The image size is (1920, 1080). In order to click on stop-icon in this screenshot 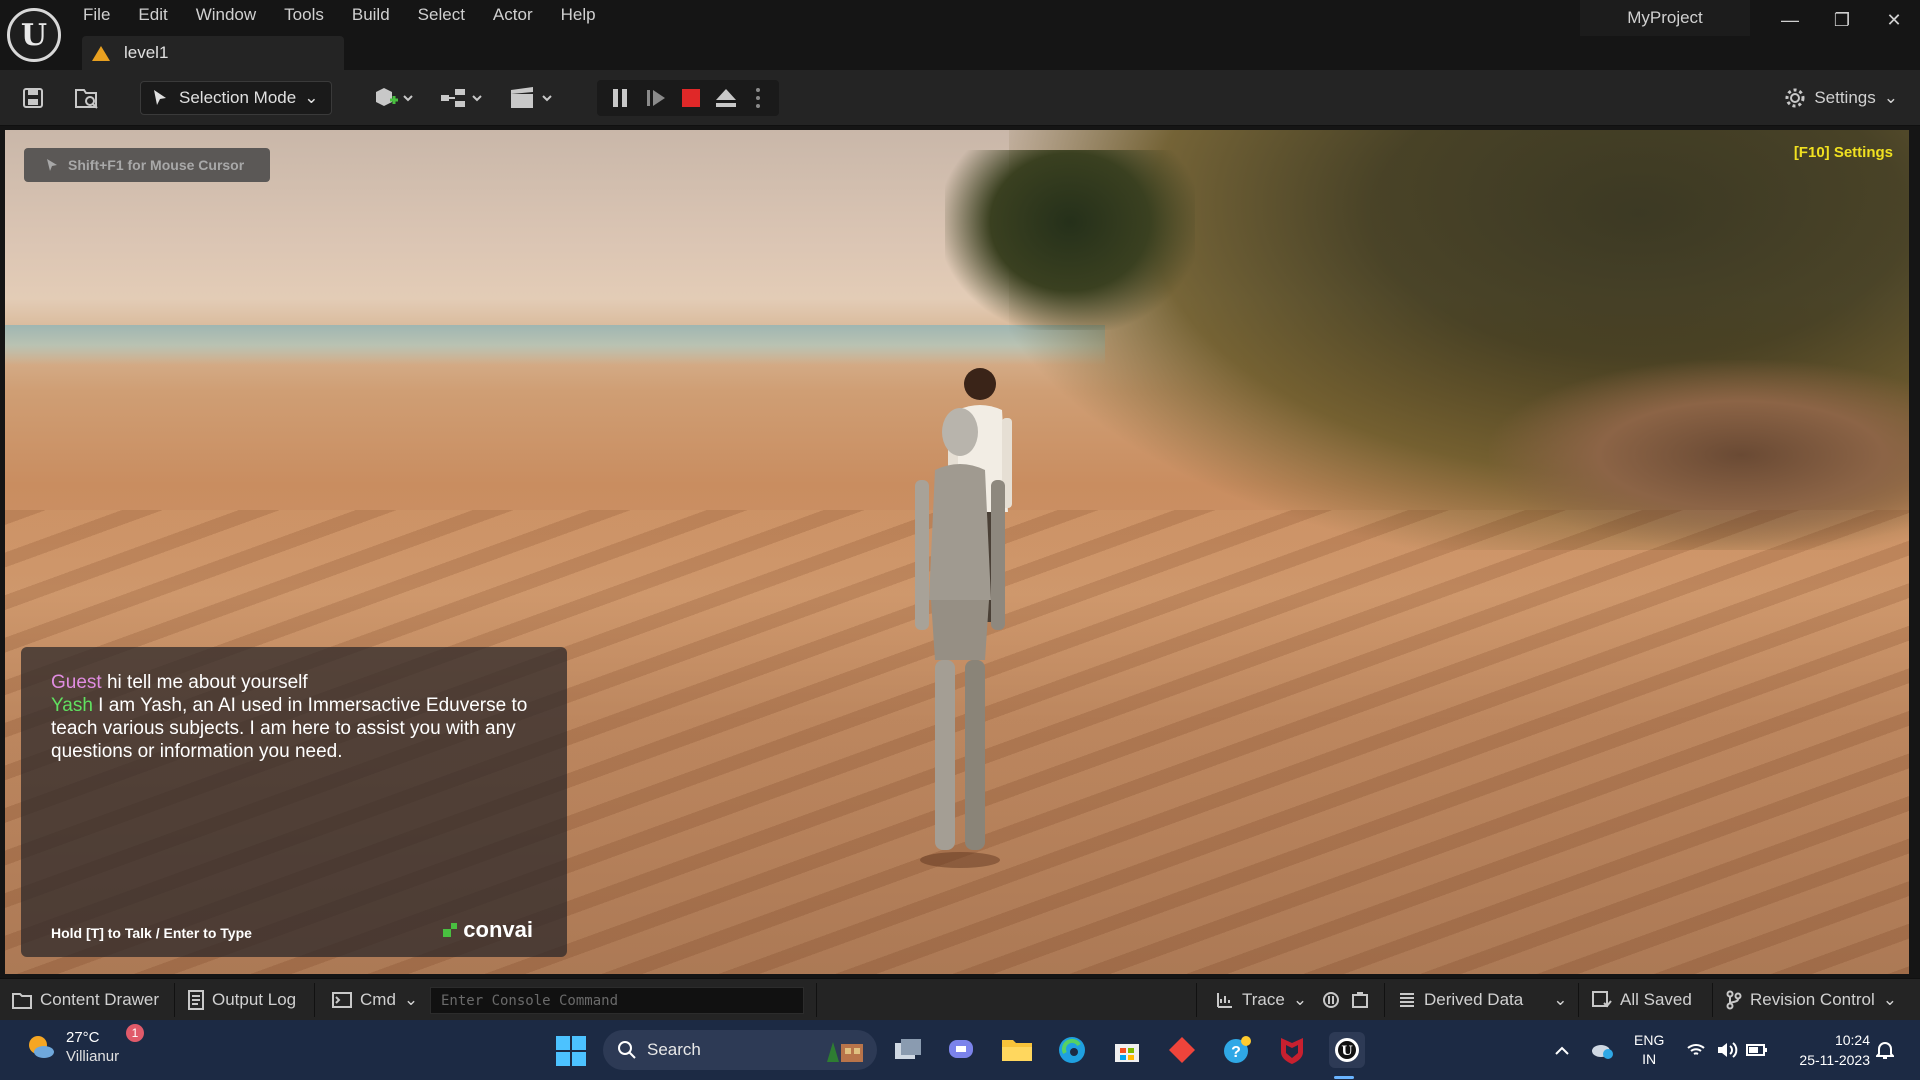, I will do `click(691, 98)`.